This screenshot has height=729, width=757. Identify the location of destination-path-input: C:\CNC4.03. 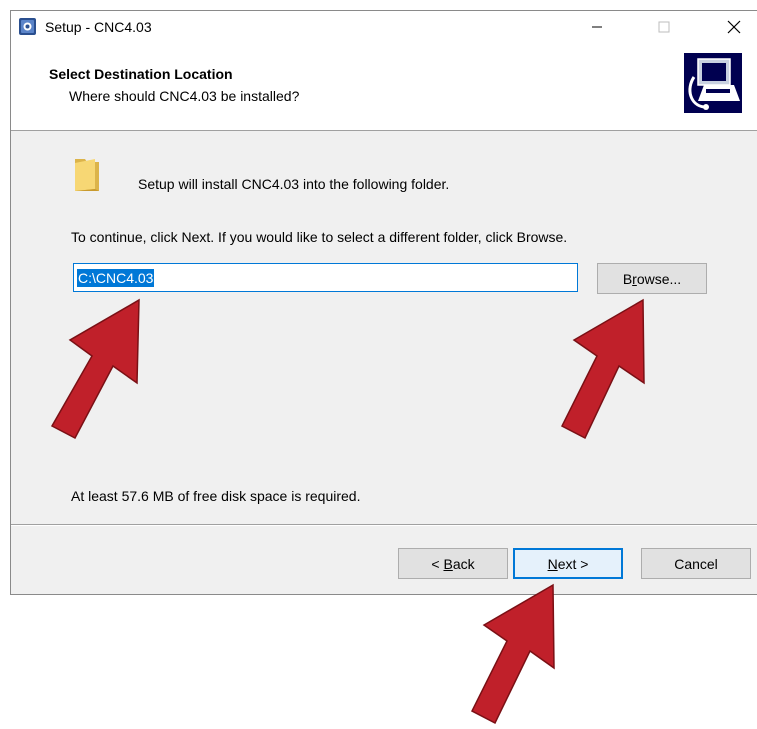
(325, 277).